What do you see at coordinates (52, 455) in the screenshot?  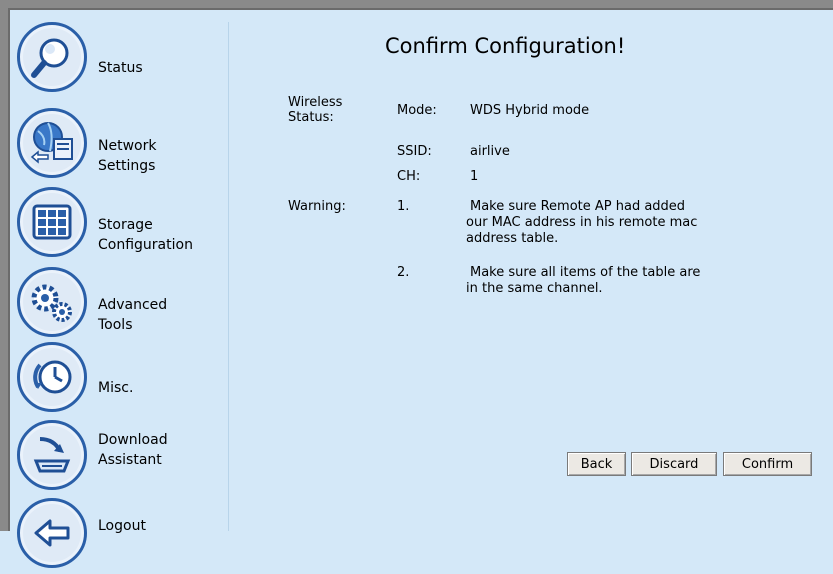 I see `download-tray-icon` at bounding box center [52, 455].